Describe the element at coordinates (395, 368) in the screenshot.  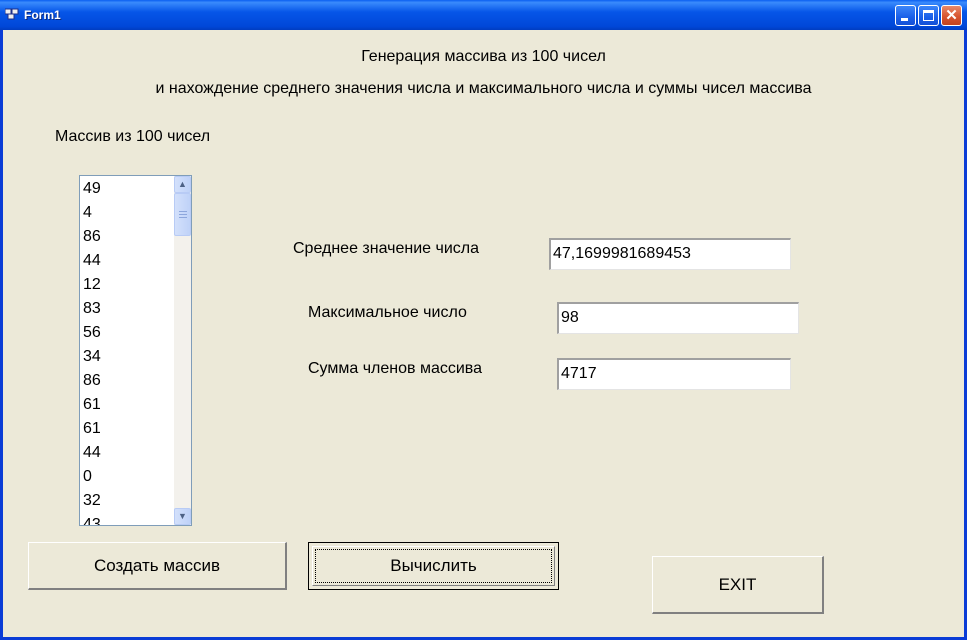
I see `sum-label: Сумма членов массива` at that location.